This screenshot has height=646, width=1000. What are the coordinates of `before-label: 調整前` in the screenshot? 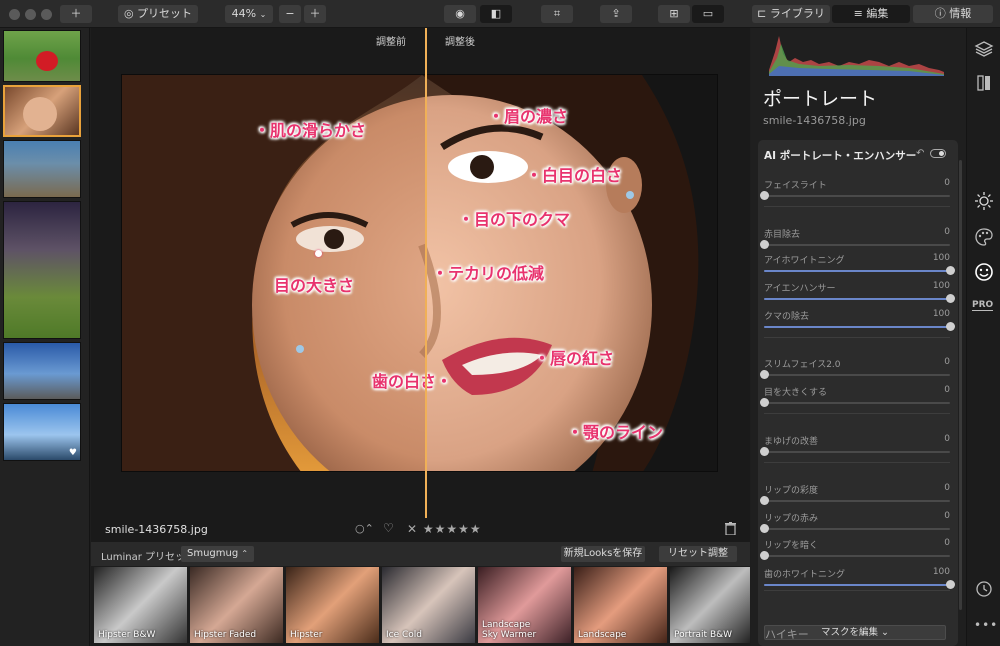 It's located at (391, 42).